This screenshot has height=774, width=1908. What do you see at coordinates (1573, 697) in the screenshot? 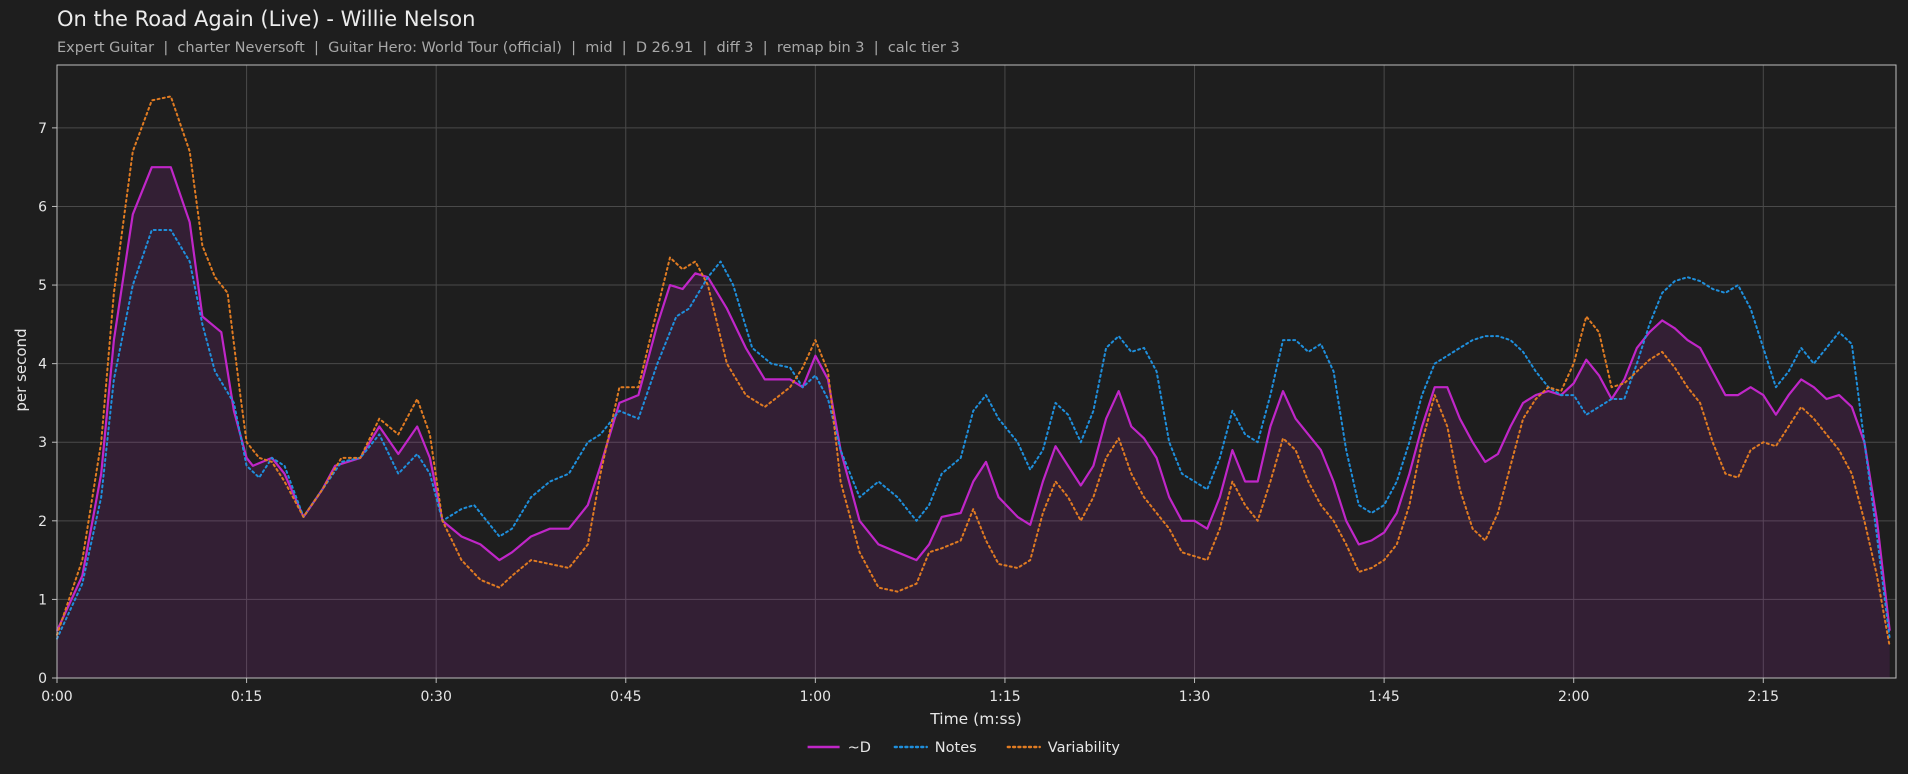
I see `x-tick-label: 2:00` at bounding box center [1573, 697].